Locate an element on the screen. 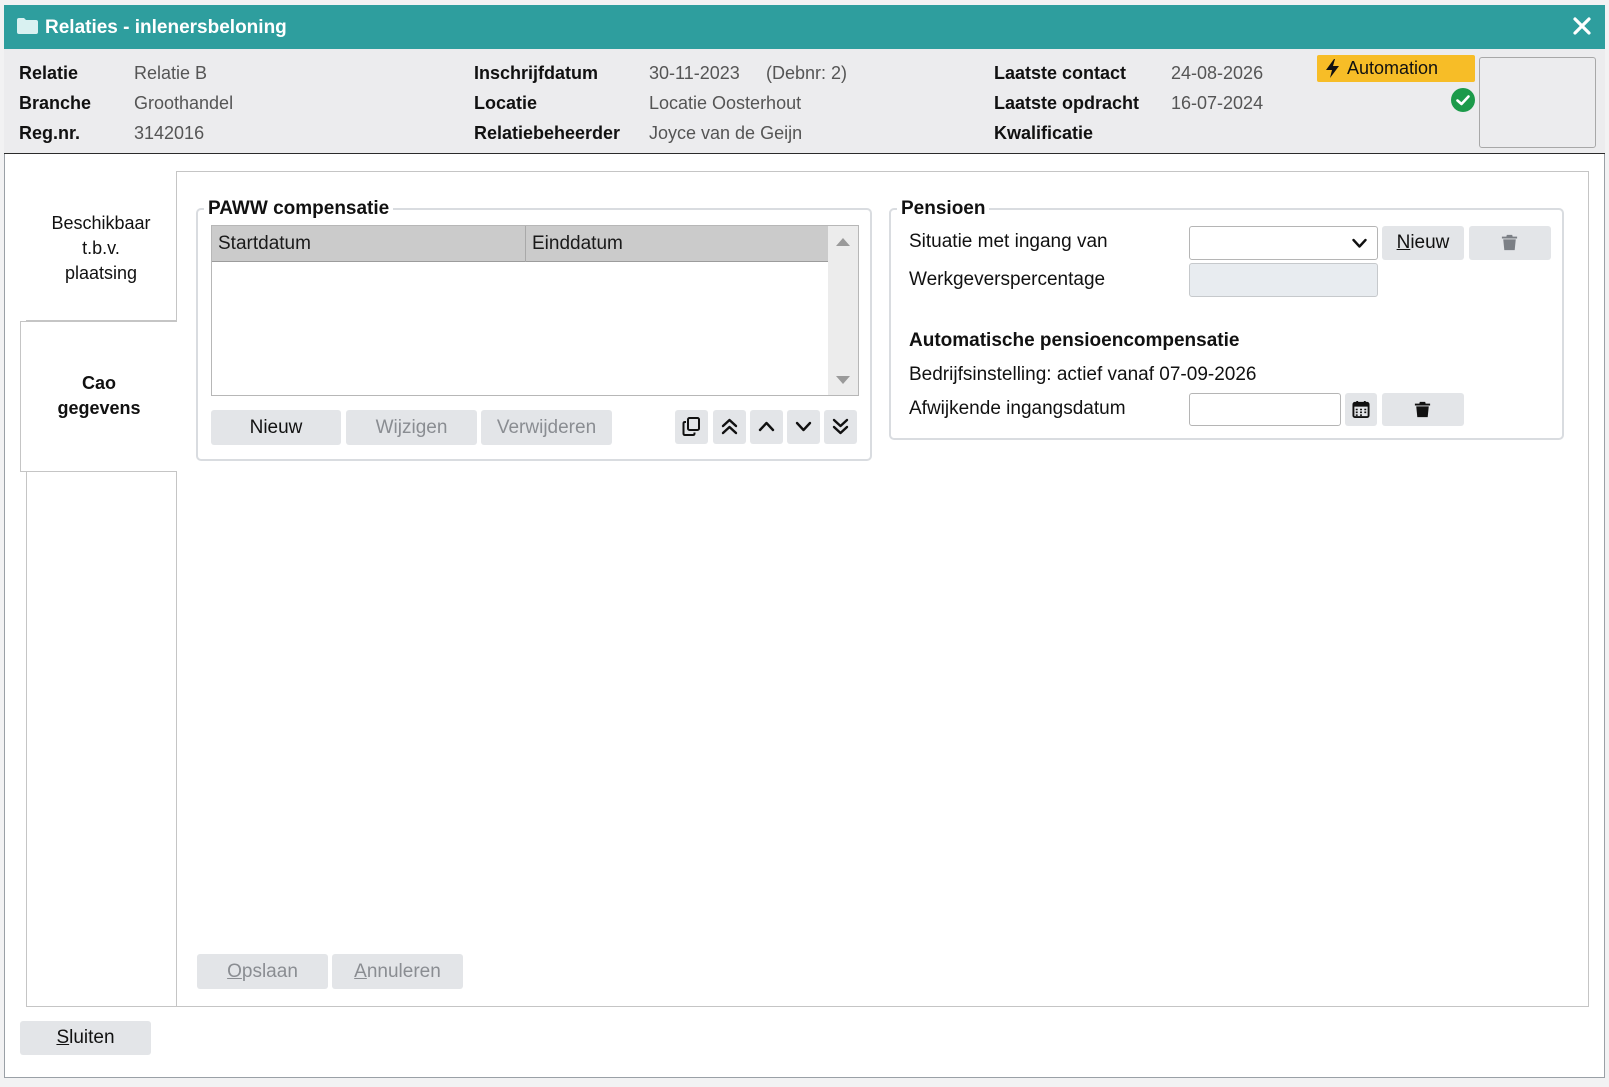 Image resolution: width=1609 pixels, height=1087 pixels. paww-legend: PAWW compensatie is located at coordinates (299, 208).